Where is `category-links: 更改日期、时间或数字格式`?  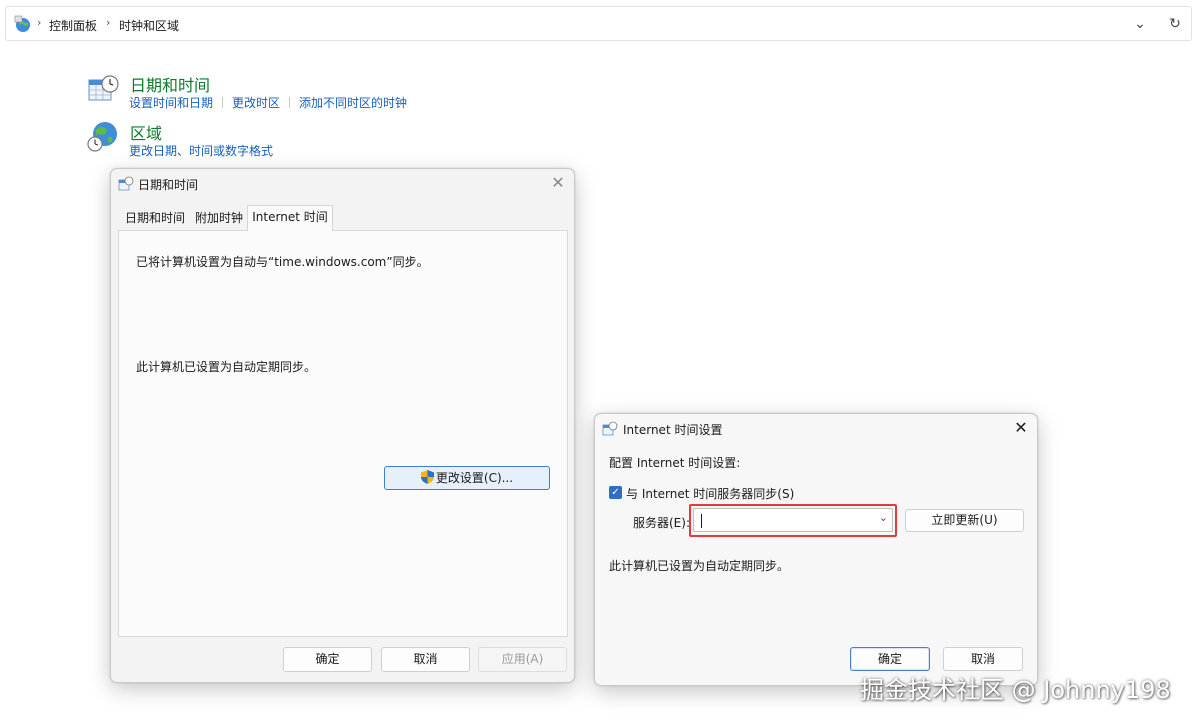
category-links: 更改日期、时间或数字格式 is located at coordinates (201, 150).